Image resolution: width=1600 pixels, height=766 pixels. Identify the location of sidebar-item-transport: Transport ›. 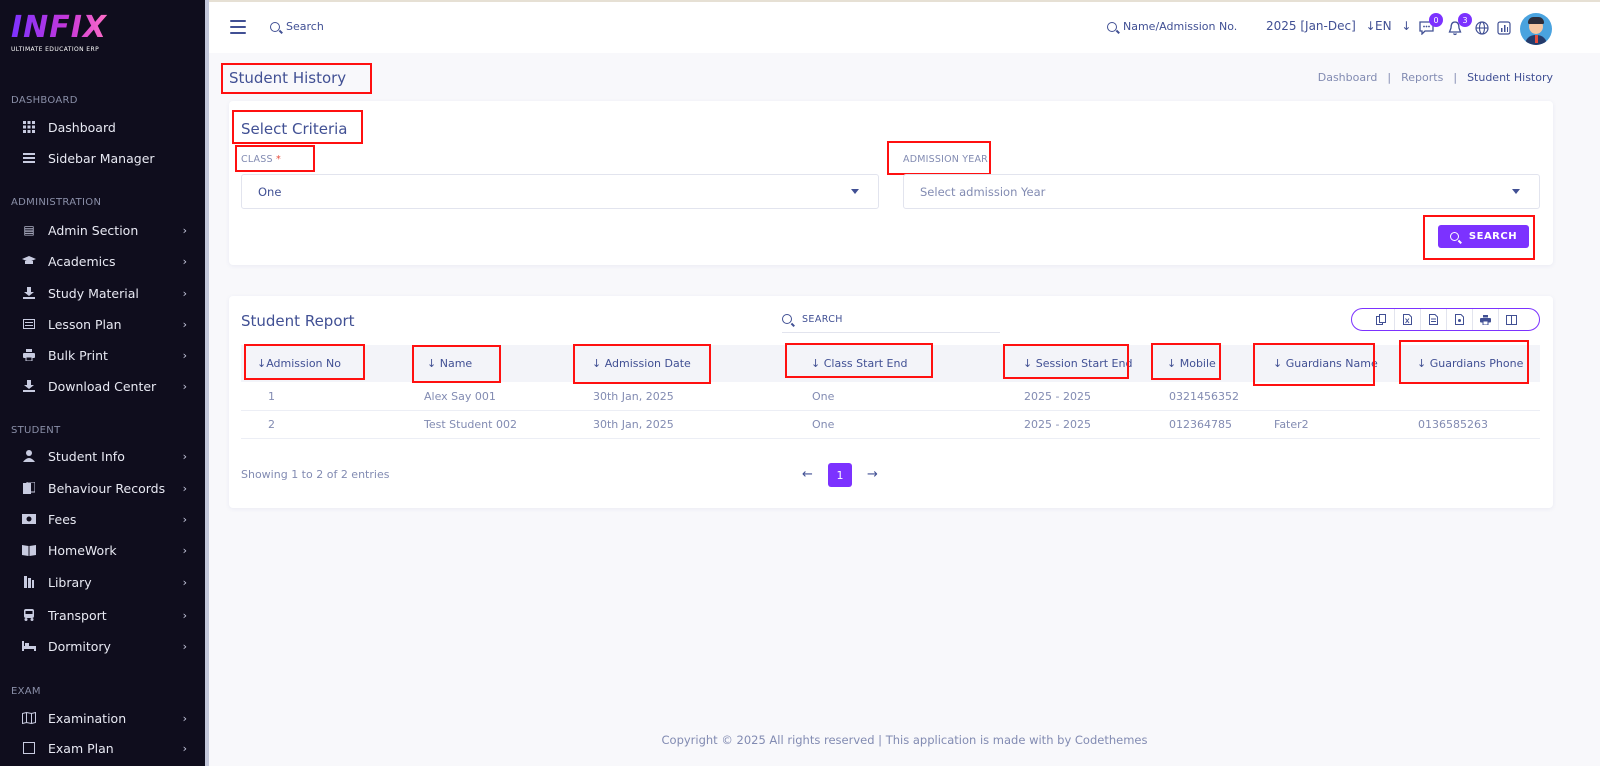
(102, 615).